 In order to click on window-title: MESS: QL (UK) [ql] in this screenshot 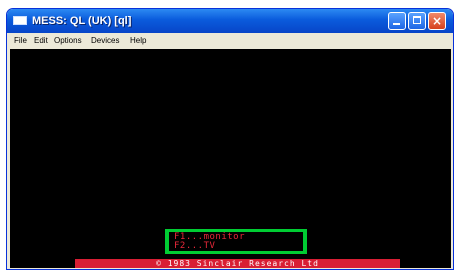, I will do `click(82, 21)`.